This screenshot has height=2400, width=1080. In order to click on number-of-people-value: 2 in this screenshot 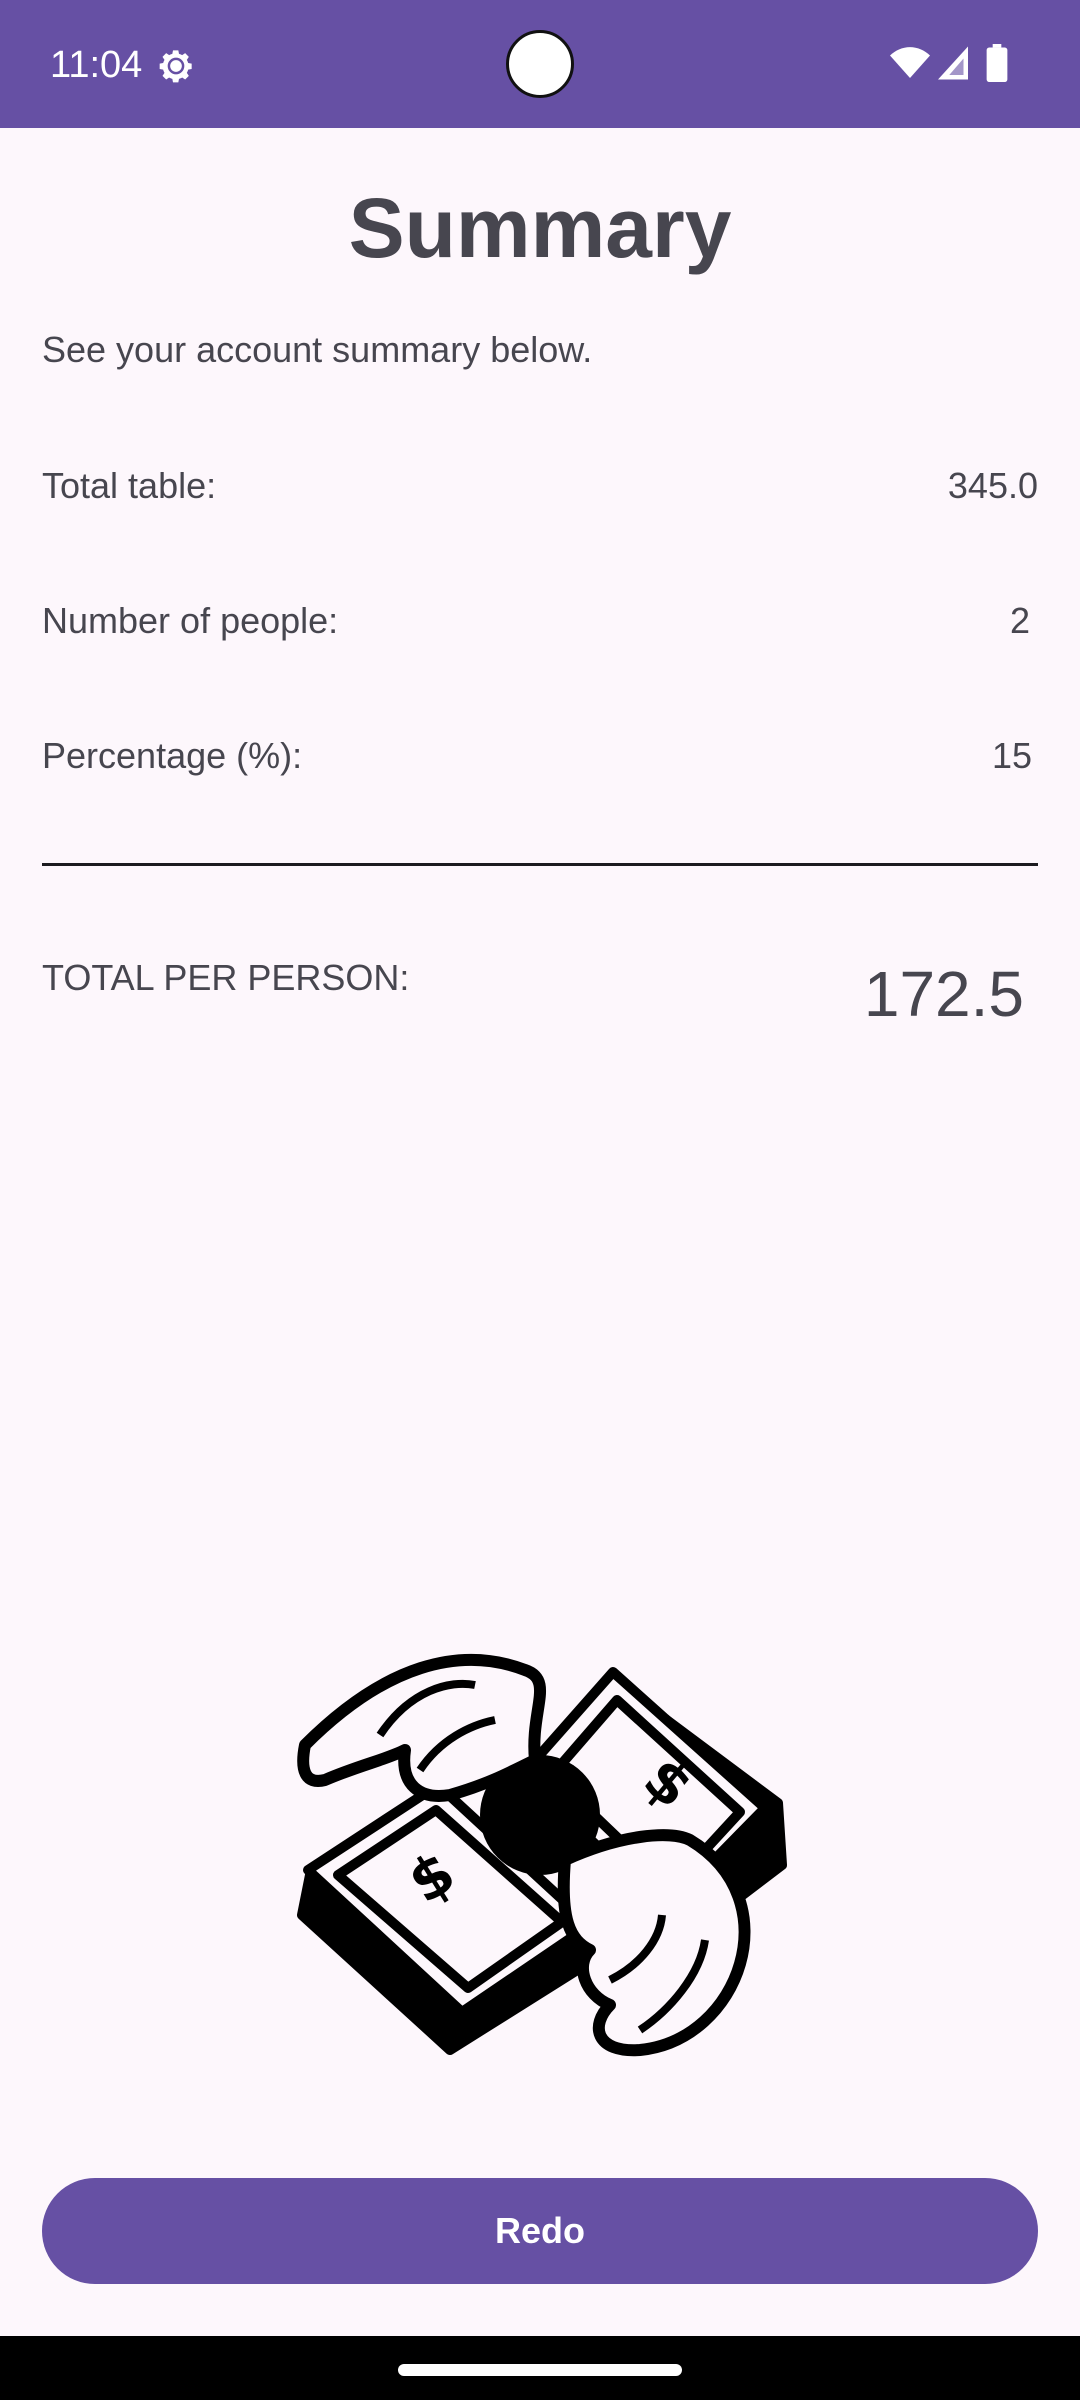, I will do `click(1019, 620)`.